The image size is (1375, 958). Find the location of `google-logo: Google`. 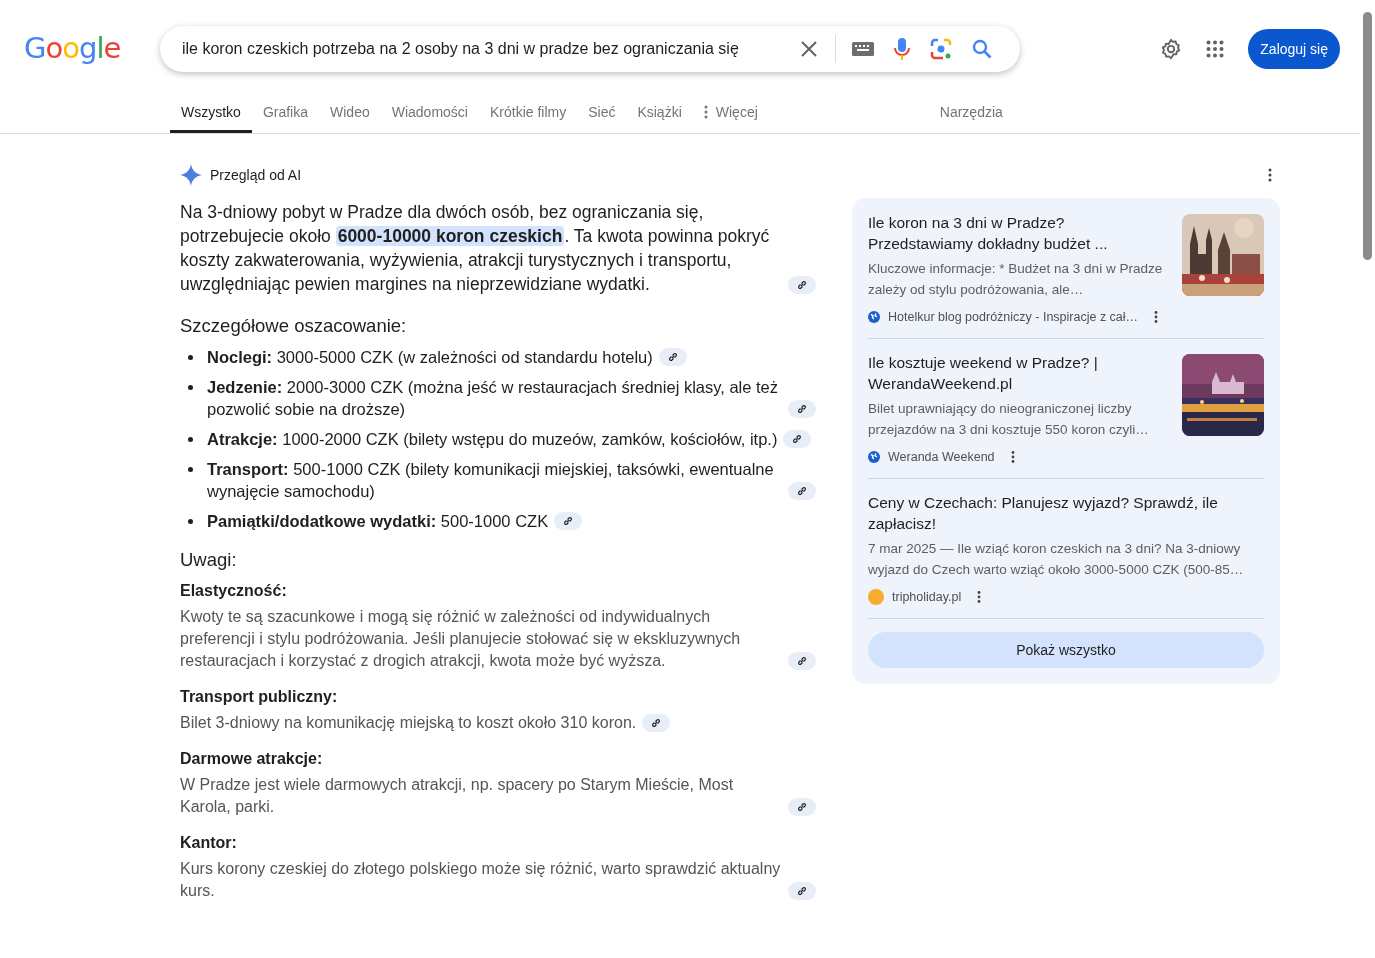

google-logo: Google is located at coordinates (80, 48).